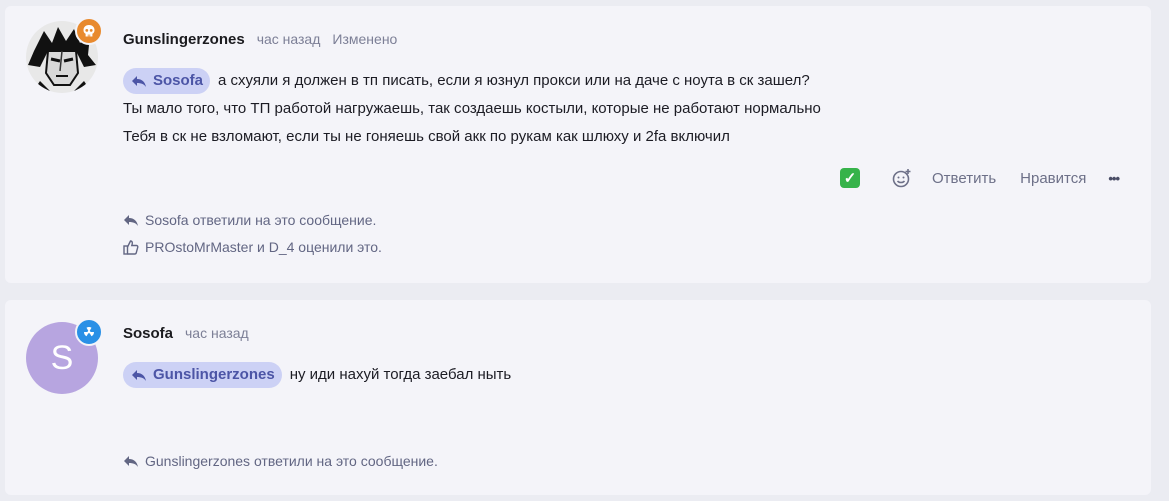 Image resolution: width=1169 pixels, height=501 pixels. What do you see at coordinates (148, 333) in the screenshot?
I see `author-name: Sosofa` at bounding box center [148, 333].